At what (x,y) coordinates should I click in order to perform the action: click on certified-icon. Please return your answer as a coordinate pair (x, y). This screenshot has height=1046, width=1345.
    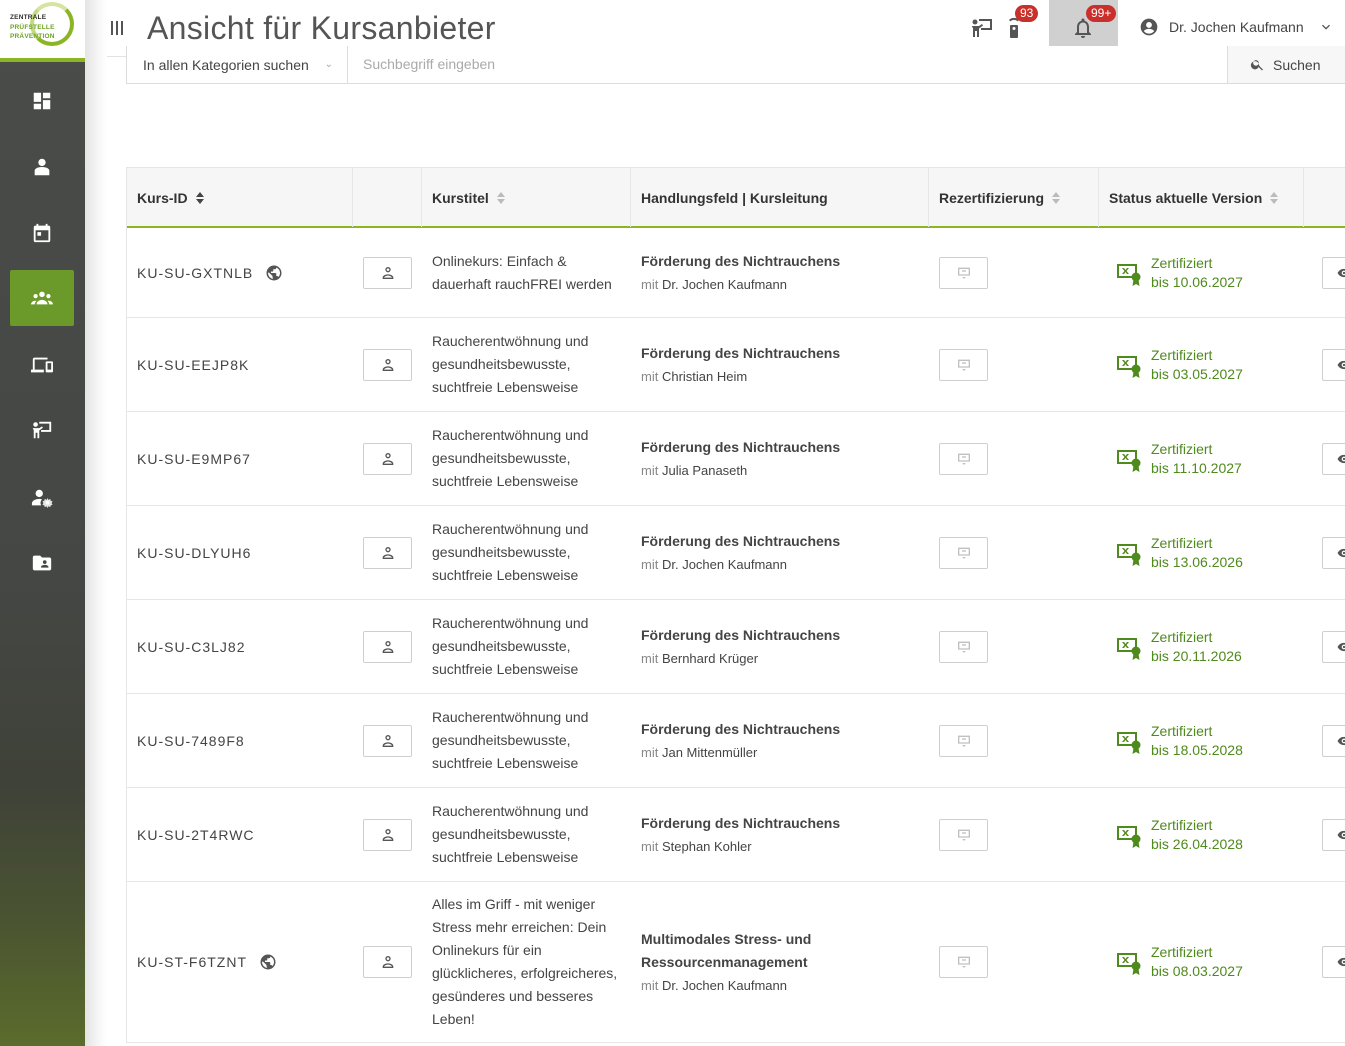
    Looking at the image, I should click on (1129, 836).